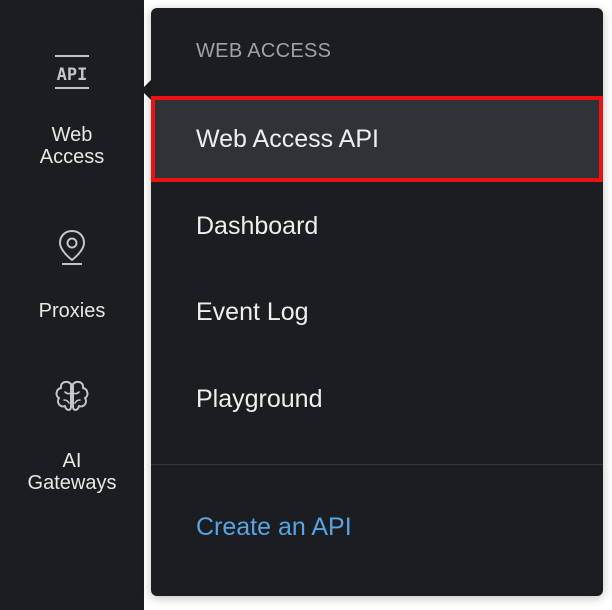 This screenshot has height=610, width=612. Describe the element at coordinates (72, 146) in the screenshot. I see `sidebar-item-label: Web Access` at that location.